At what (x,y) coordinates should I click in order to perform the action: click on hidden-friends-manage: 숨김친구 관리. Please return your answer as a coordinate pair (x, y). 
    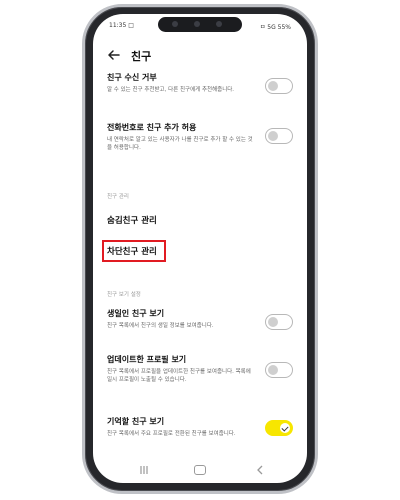
    Looking at the image, I should click on (132, 220).